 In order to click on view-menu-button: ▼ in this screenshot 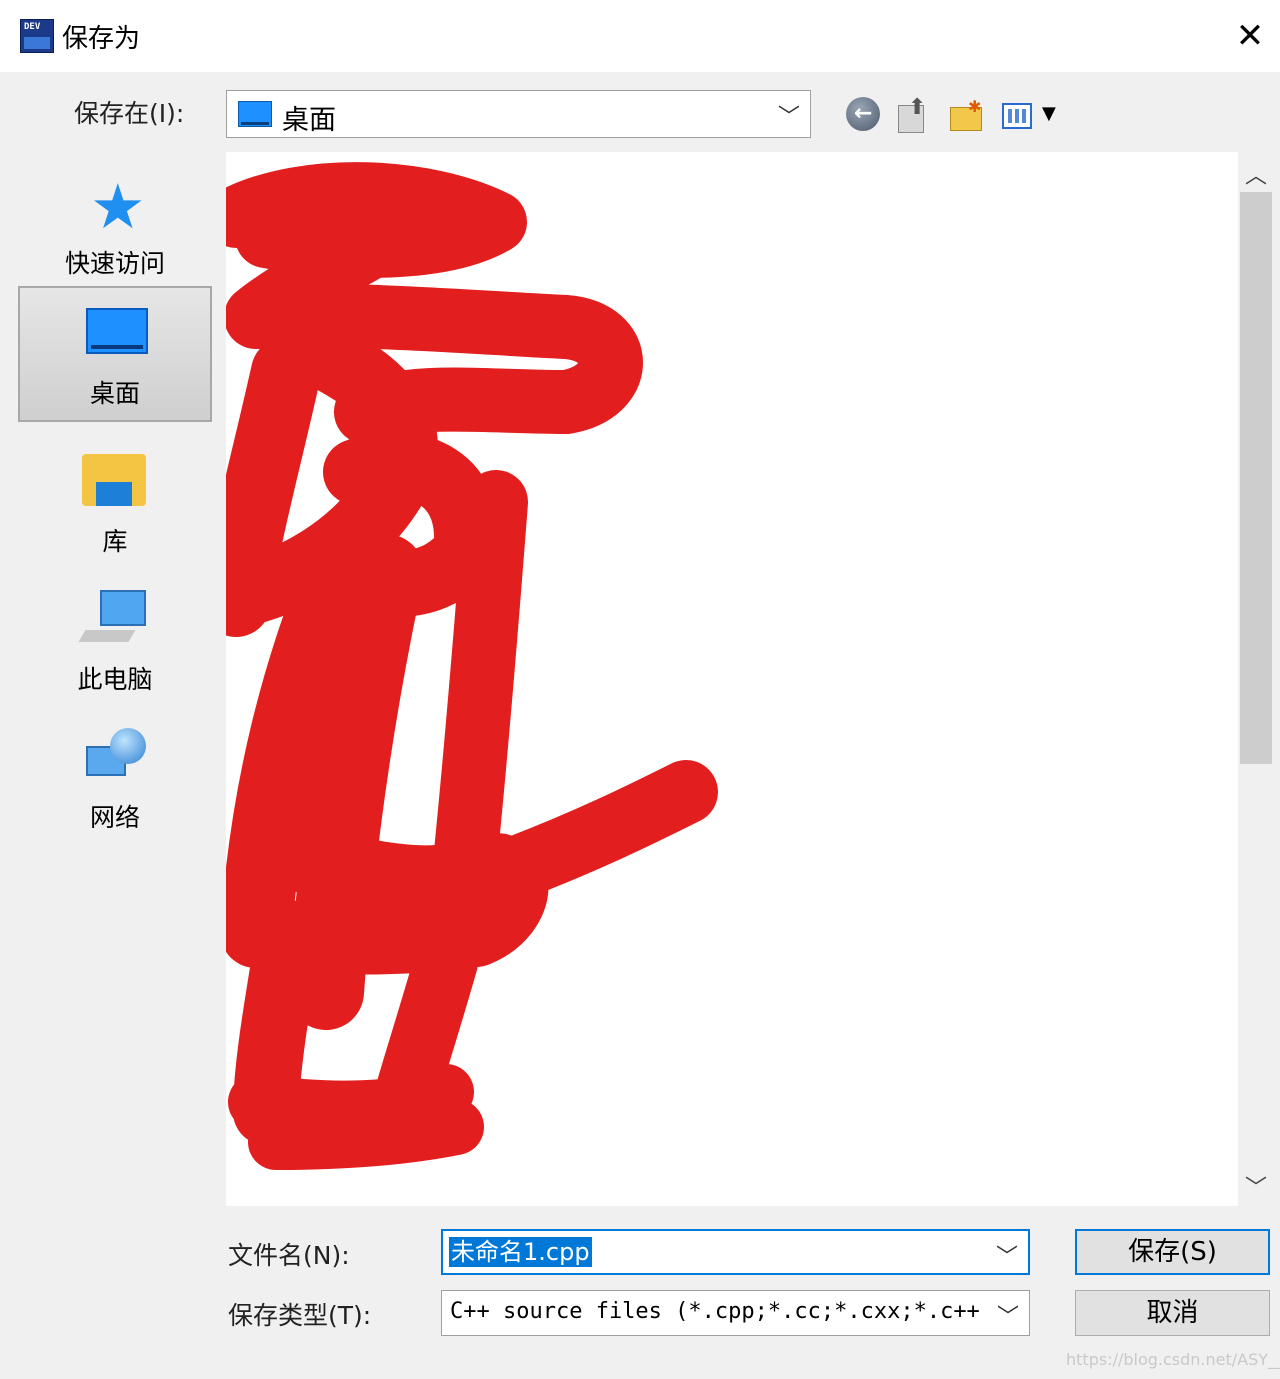, I will do `click(1030, 115)`.